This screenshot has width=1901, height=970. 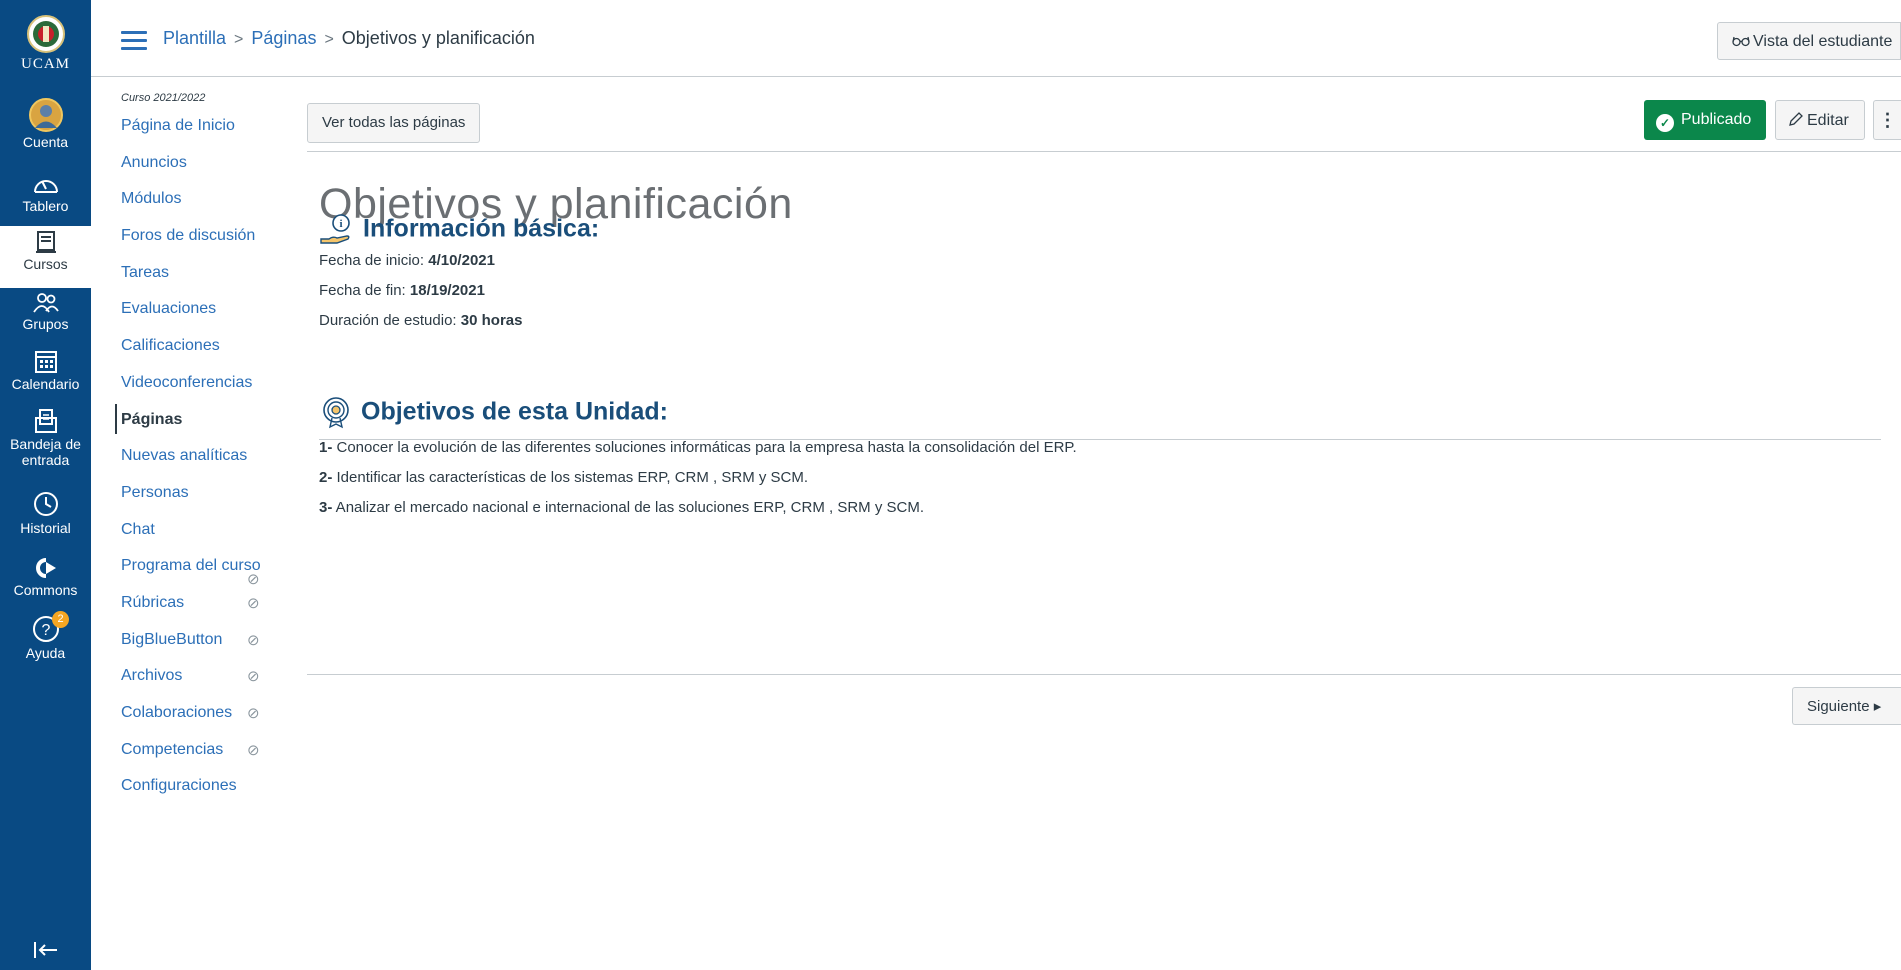 What do you see at coordinates (45, 504) in the screenshot?
I see `history-icon` at bounding box center [45, 504].